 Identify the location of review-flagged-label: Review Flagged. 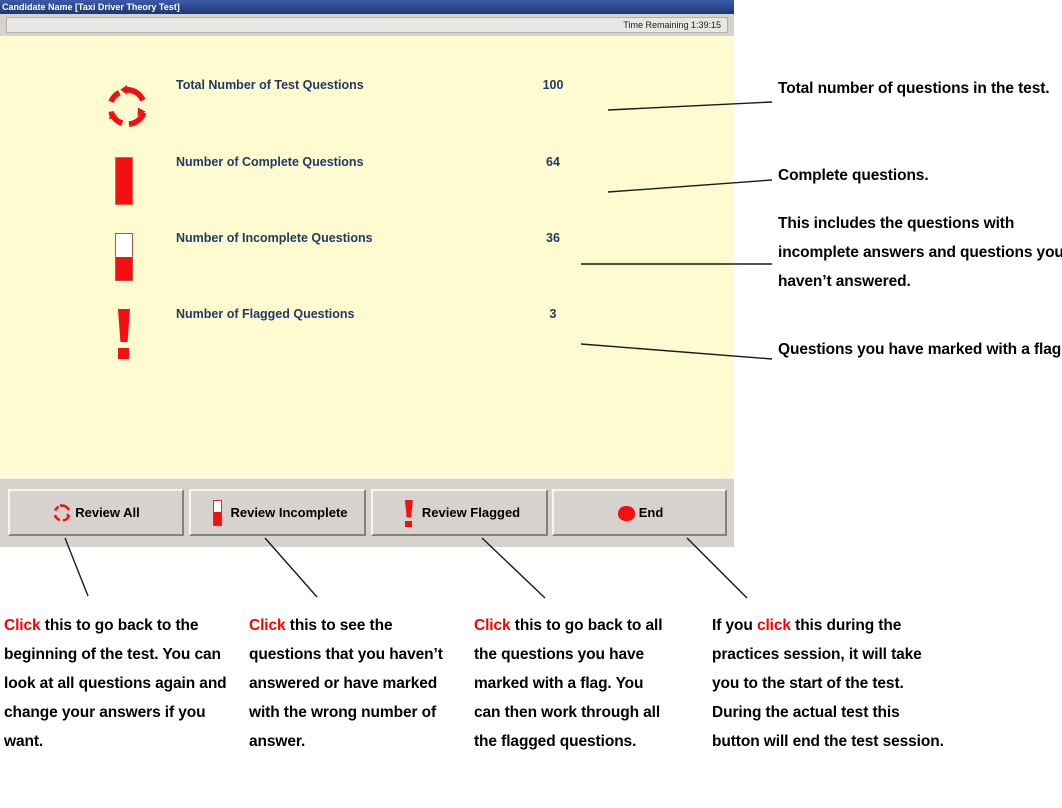
(471, 512).